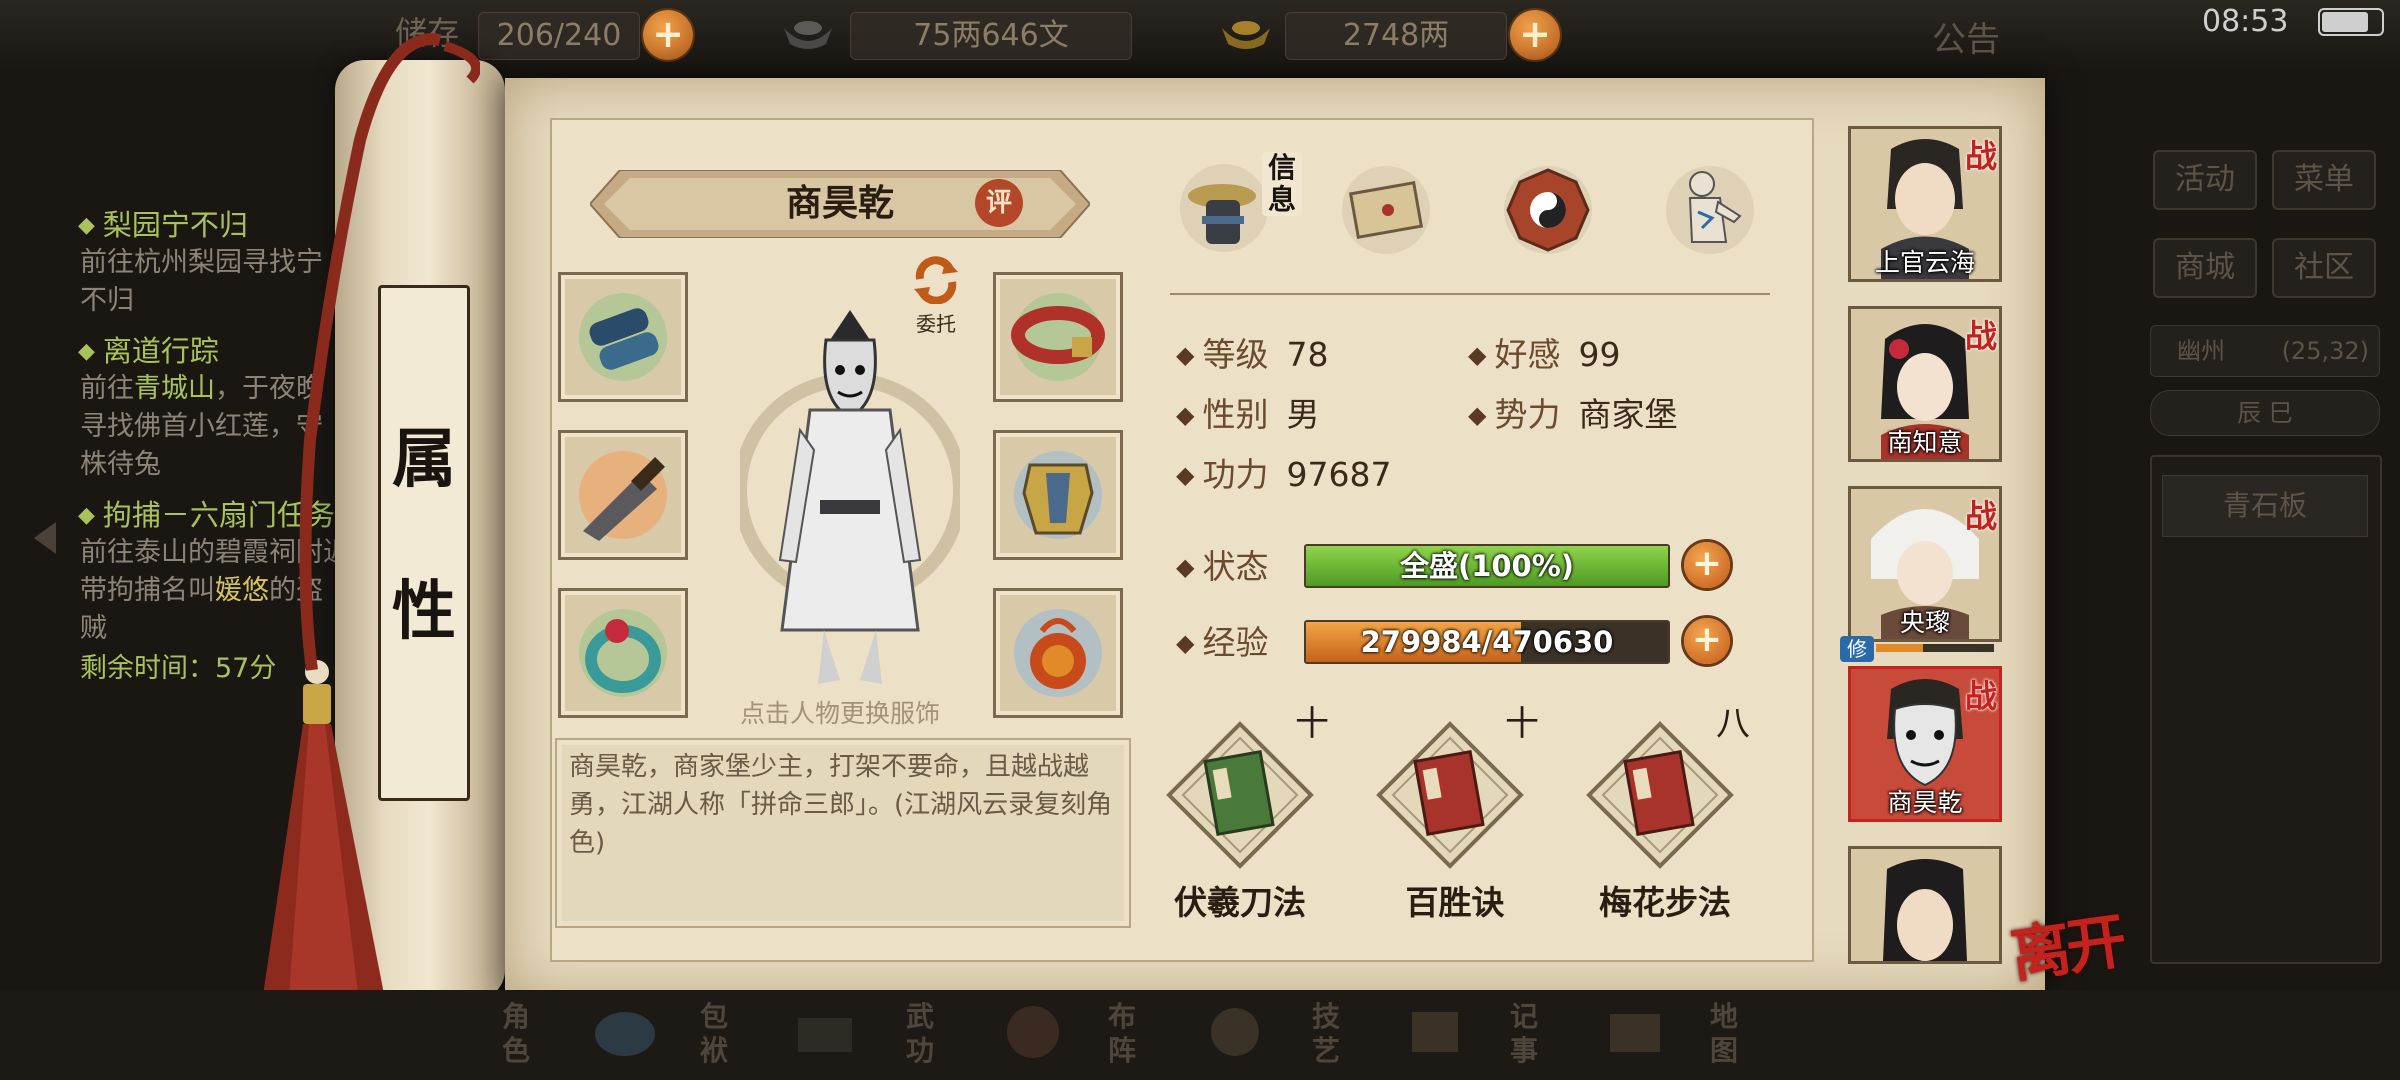 The width and height of the screenshot is (2400, 1080). I want to click on bagua-nav-icon, so click(1033, 1030).